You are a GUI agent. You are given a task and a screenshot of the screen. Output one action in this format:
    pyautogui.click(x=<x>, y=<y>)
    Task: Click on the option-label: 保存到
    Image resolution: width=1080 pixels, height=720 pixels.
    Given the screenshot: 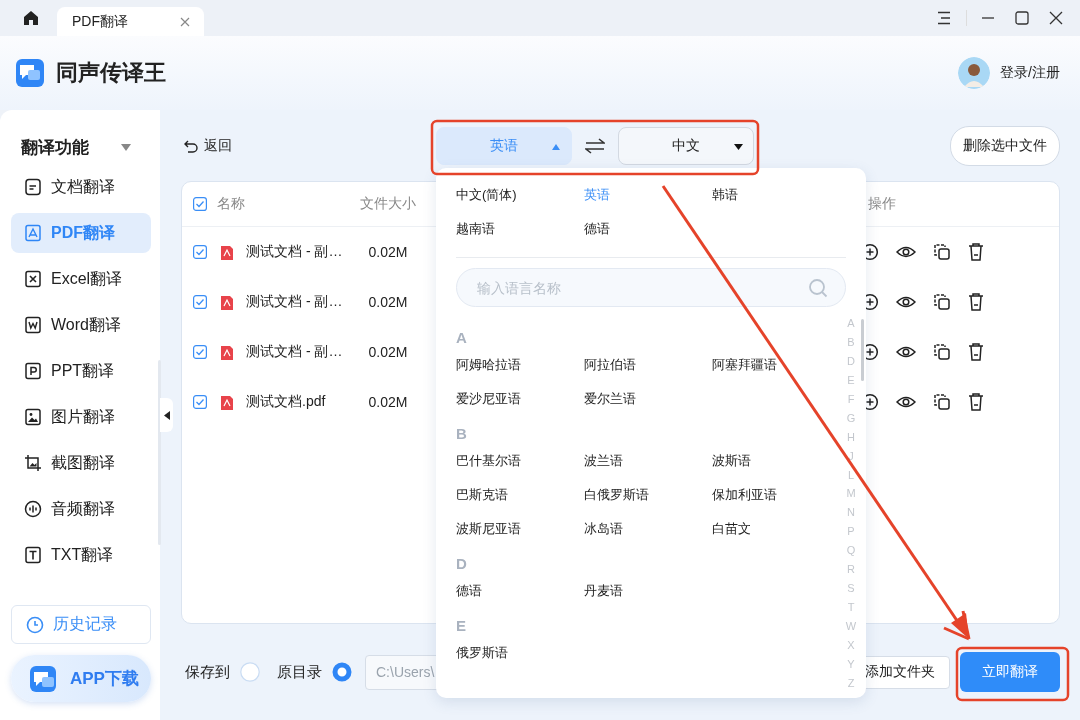 What is the action you would take?
    pyautogui.click(x=207, y=672)
    